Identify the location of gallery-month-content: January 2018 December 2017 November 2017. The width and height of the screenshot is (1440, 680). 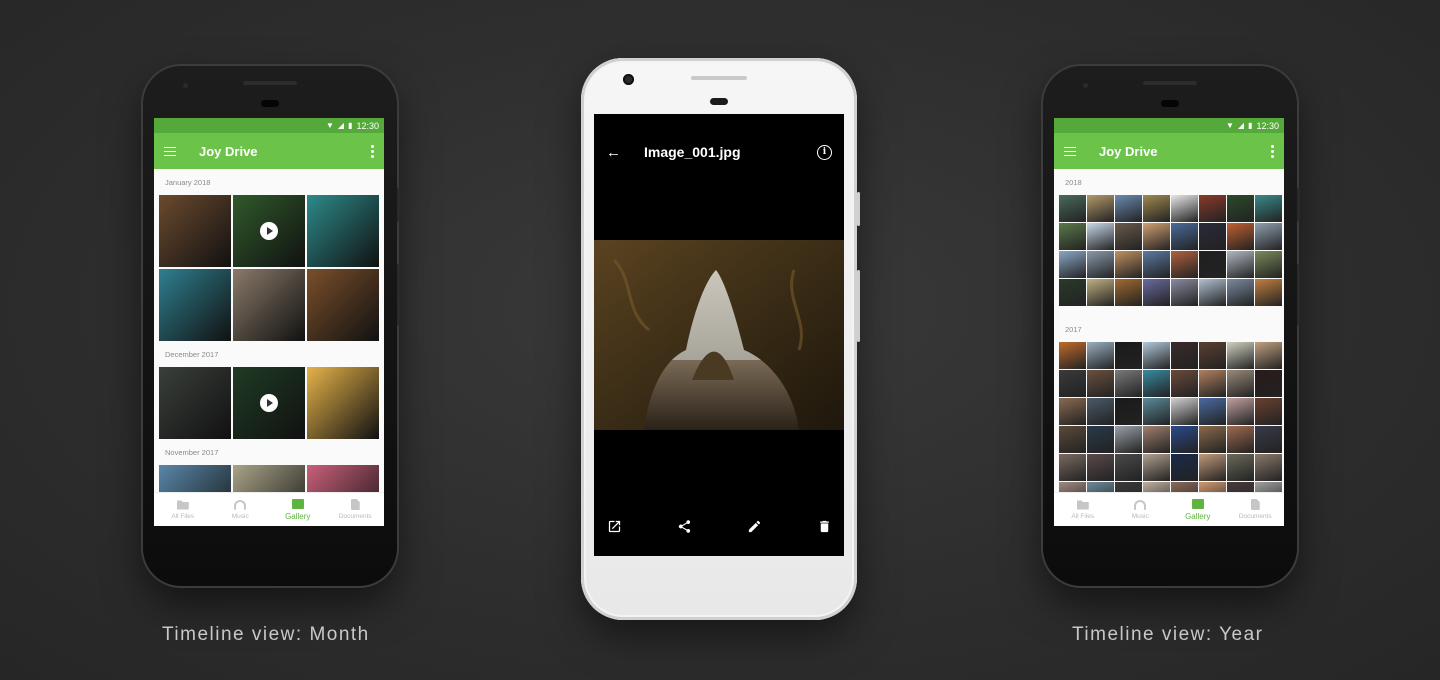
(269, 330).